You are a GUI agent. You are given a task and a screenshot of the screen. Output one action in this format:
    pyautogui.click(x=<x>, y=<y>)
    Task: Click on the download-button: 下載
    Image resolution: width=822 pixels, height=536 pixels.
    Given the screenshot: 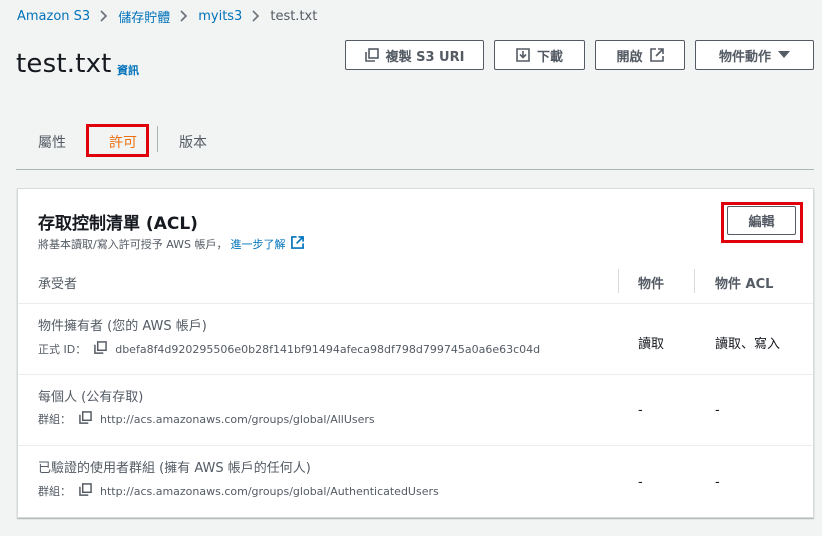 What is the action you would take?
    pyautogui.click(x=539, y=55)
    